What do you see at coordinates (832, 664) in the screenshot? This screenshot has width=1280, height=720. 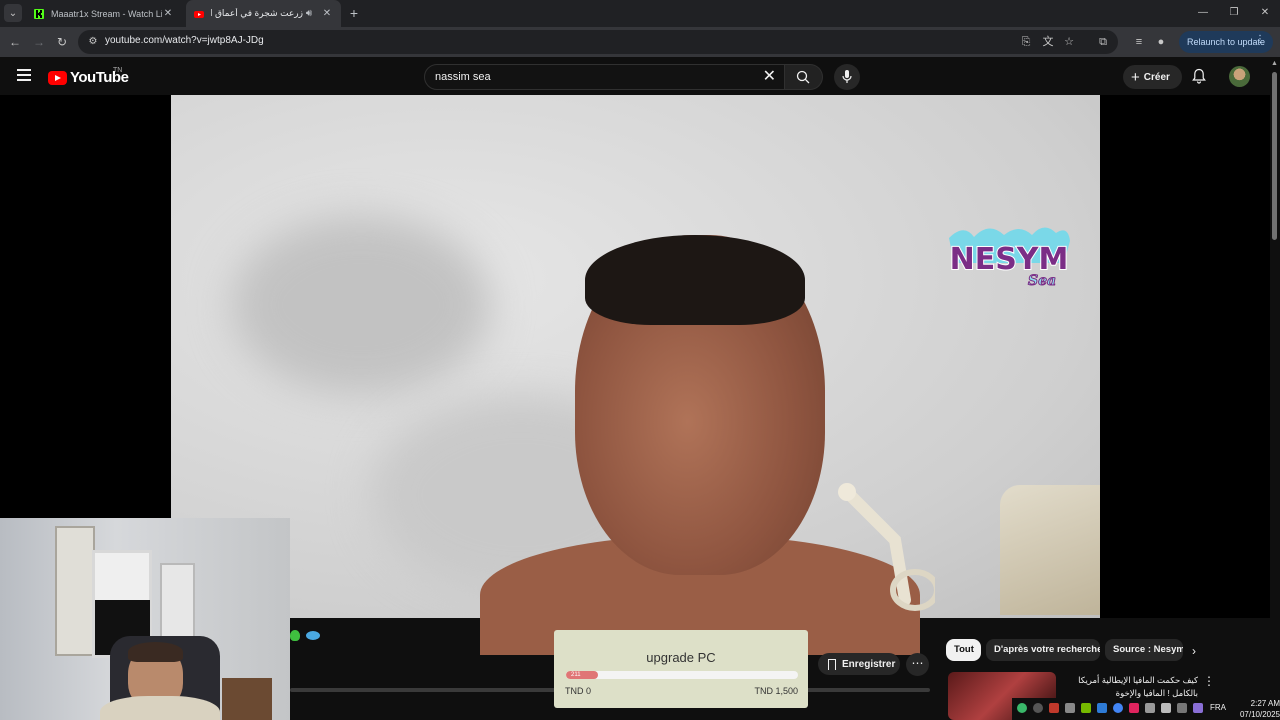 I see `bookmark-icon` at bounding box center [832, 664].